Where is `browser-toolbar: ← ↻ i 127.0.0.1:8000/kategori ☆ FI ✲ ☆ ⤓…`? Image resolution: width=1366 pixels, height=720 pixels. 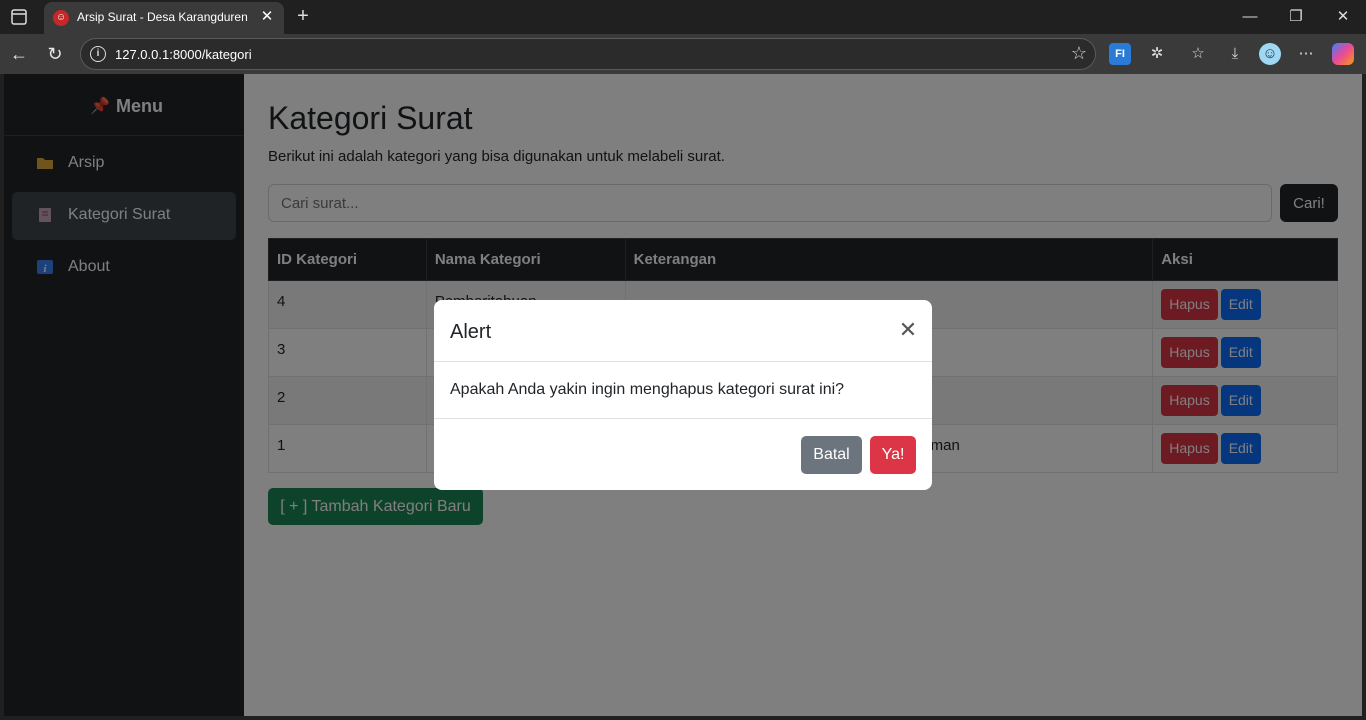 browser-toolbar: ← ↻ i 127.0.0.1:8000/kategori ☆ FI ✲ ☆ ⤓… is located at coordinates (683, 54).